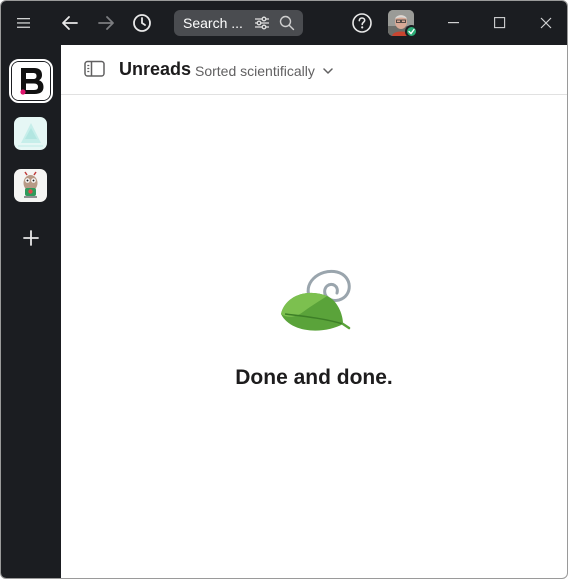 This screenshot has height=579, width=568. Describe the element at coordinates (328, 71) in the screenshot. I see `chevron-down-icon` at that location.